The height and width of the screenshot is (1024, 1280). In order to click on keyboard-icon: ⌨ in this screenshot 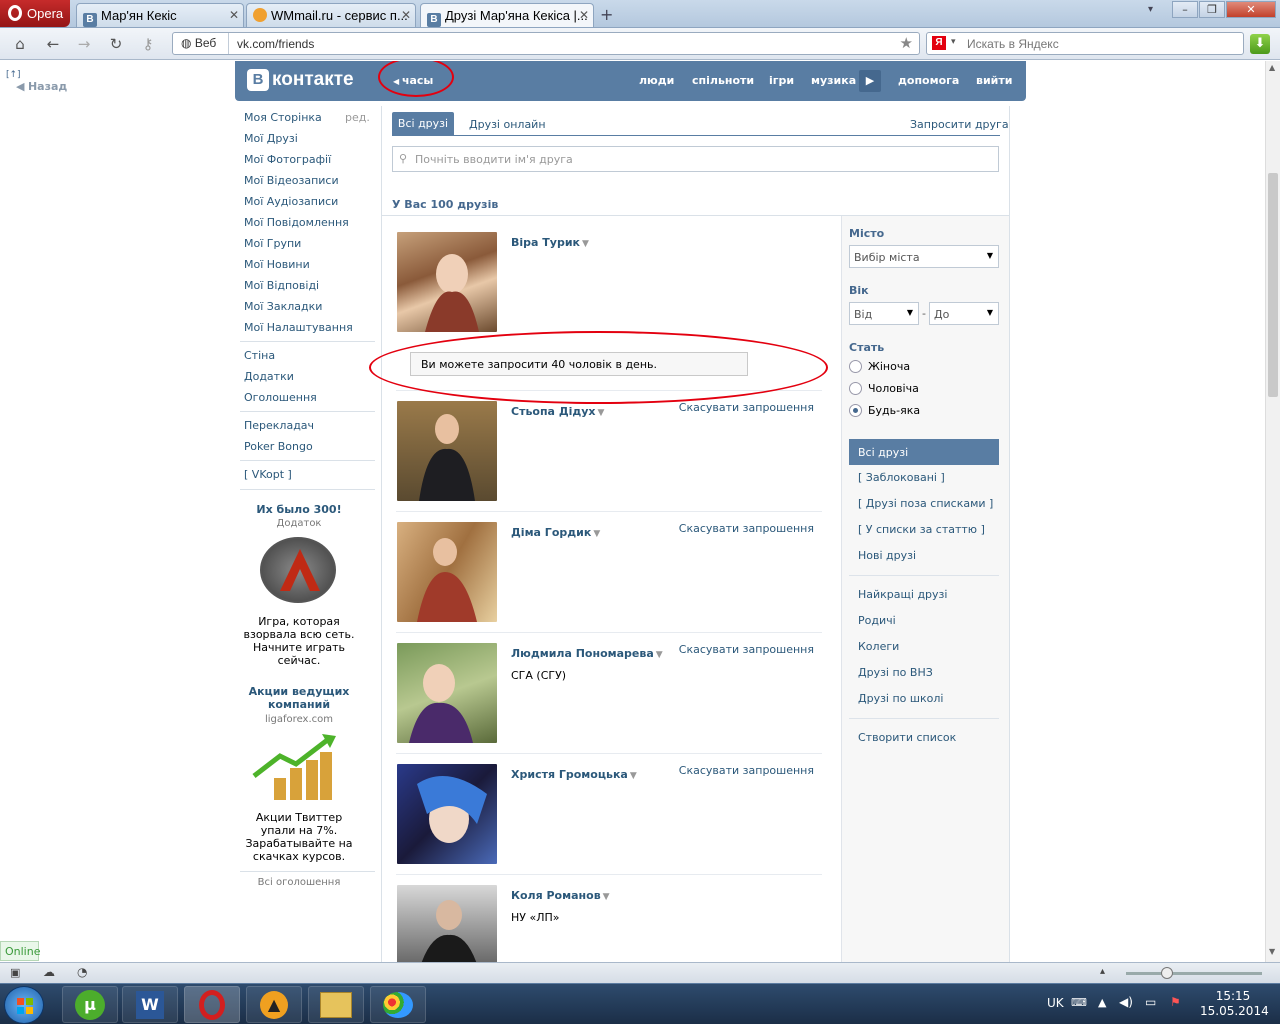, I will do `click(1079, 1002)`.